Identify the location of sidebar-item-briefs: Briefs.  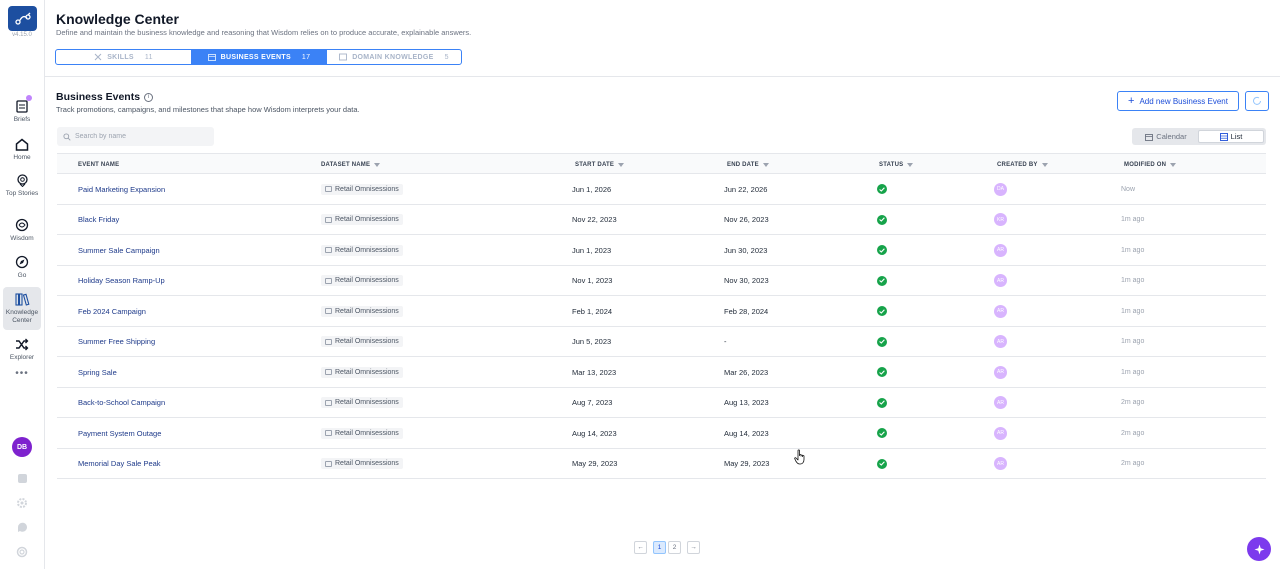
(22, 109).